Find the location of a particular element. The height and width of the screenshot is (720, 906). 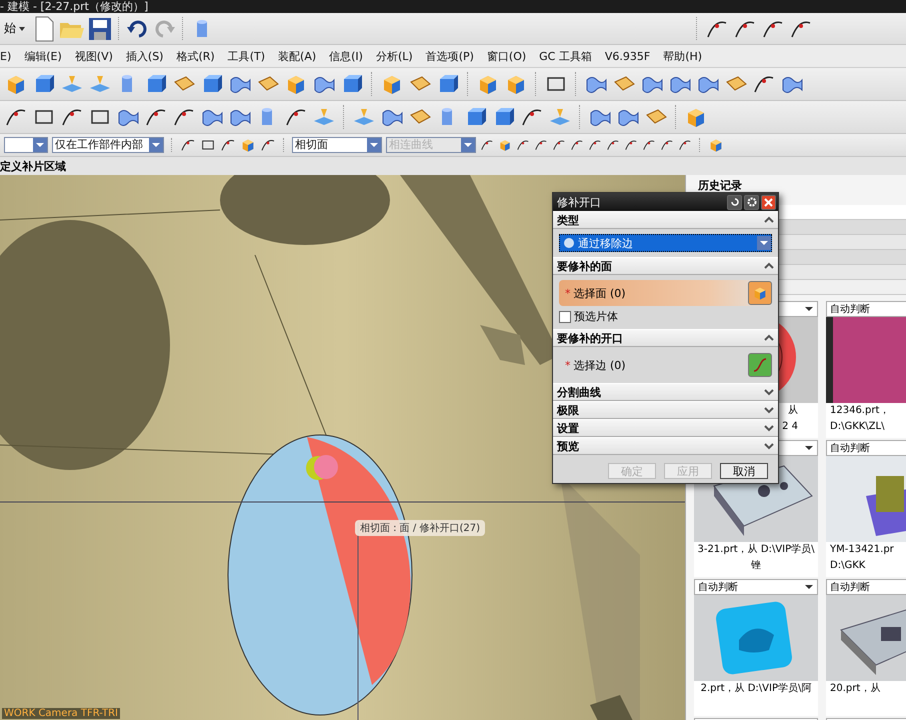

checkbox: 预选片体 is located at coordinates (665, 316).